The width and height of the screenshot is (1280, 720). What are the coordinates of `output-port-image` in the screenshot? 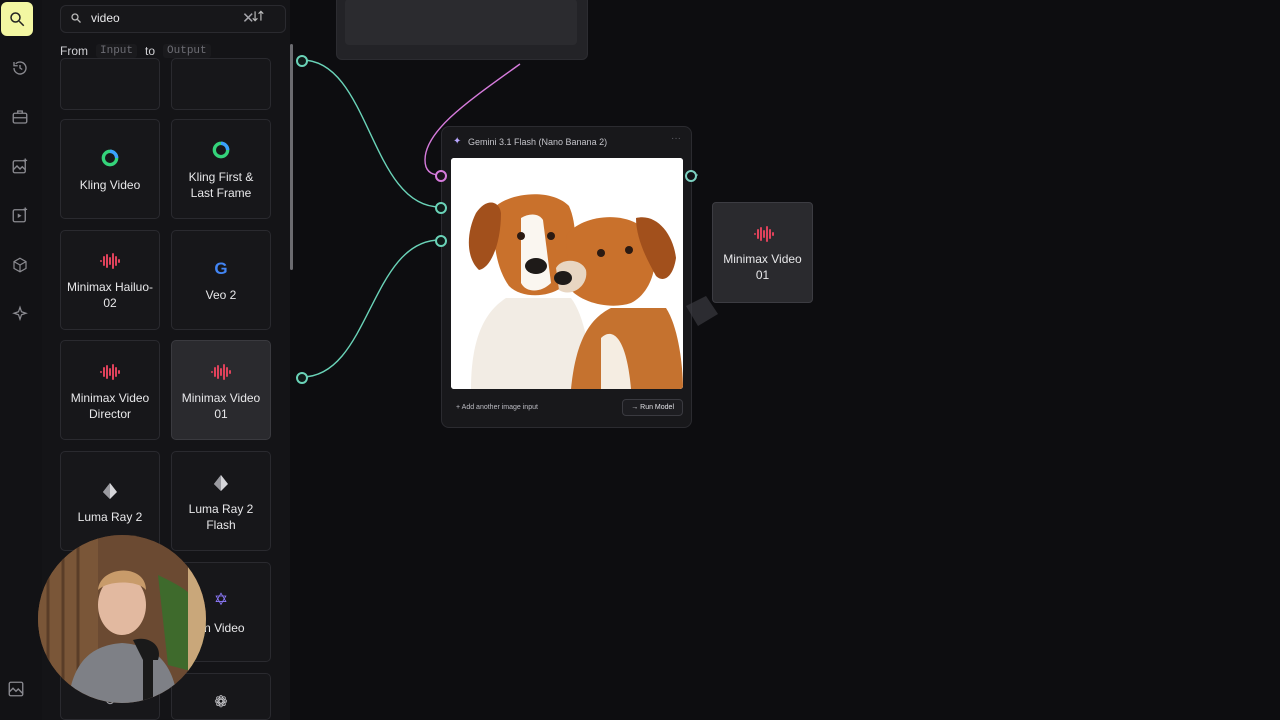 It's located at (691, 176).